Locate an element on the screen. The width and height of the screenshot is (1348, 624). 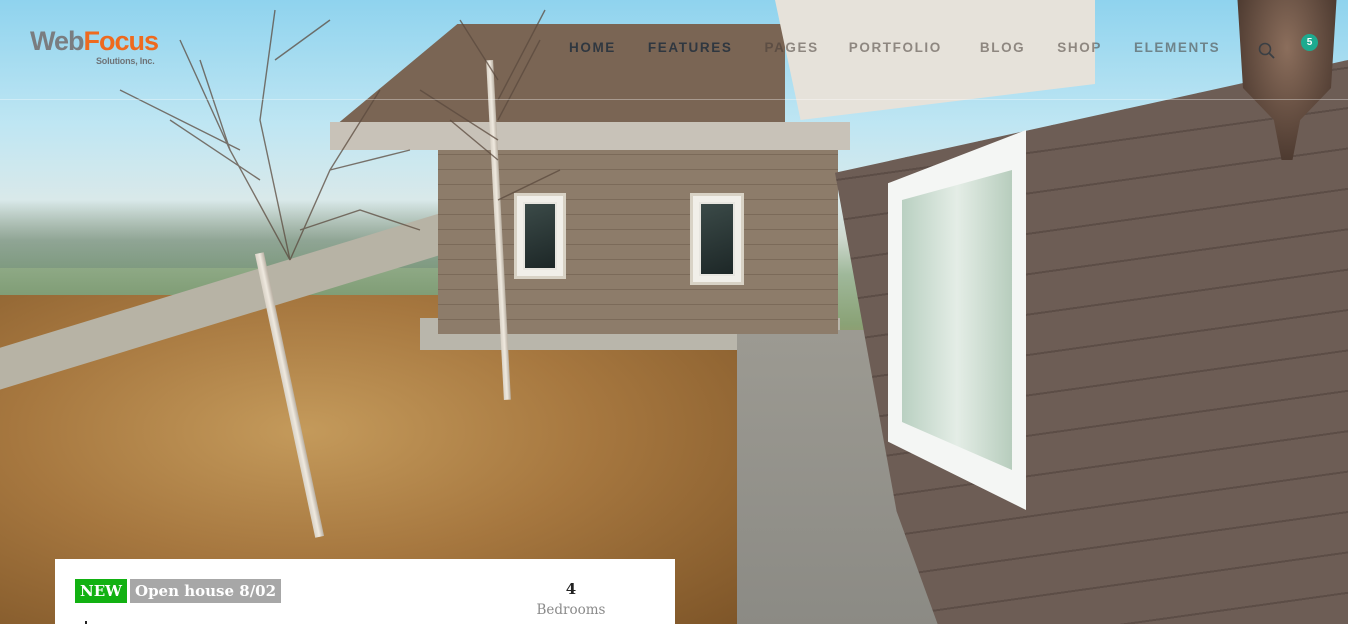
nav-item-pages: PAGES is located at coordinates (791, 47).